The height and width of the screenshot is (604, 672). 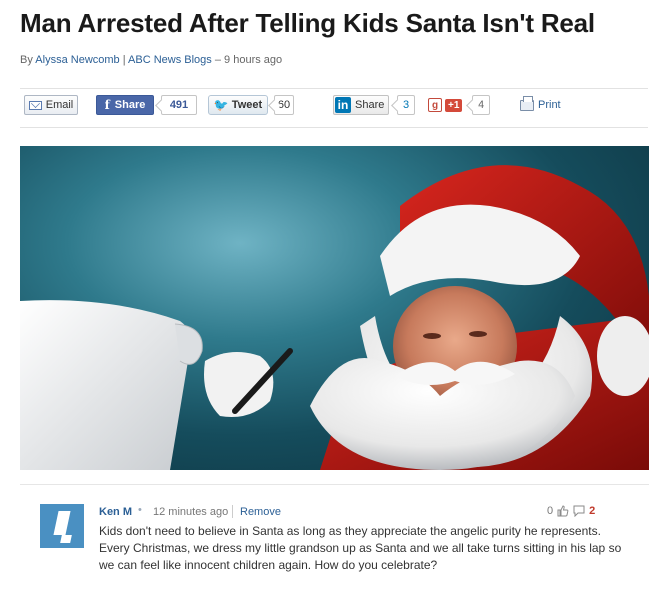 What do you see at coordinates (406, 105) in the screenshot?
I see `linkedin-share-count: 3` at bounding box center [406, 105].